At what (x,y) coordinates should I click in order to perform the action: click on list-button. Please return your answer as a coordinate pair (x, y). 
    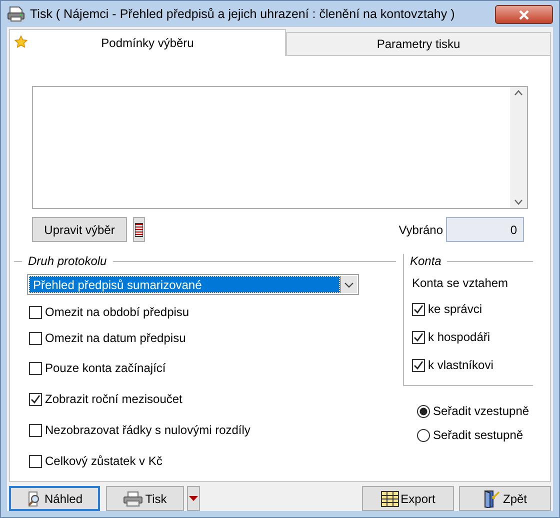
    Looking at the image, I should click on (139, 229).